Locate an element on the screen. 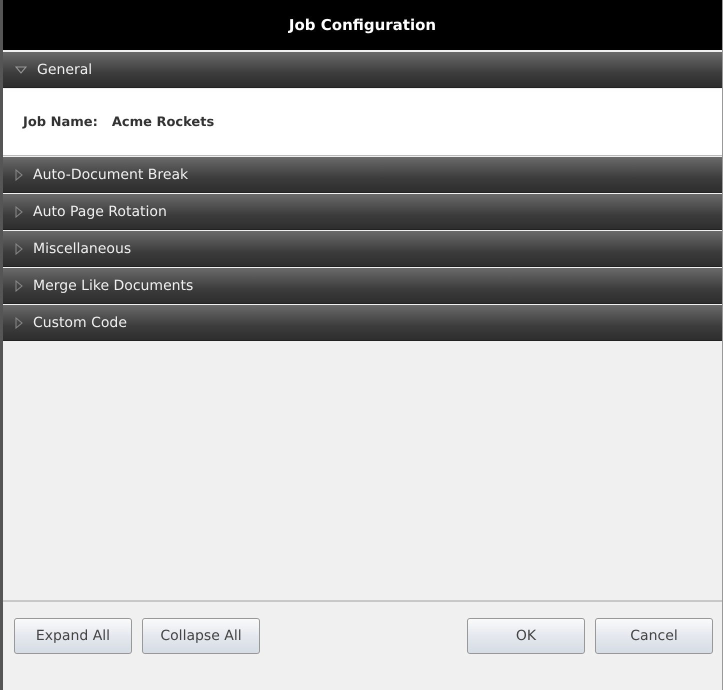 Image resolution: width=723 pixels, height=690 pixels. section-header: Auto-Document Break is located at coordinates (362, 175).